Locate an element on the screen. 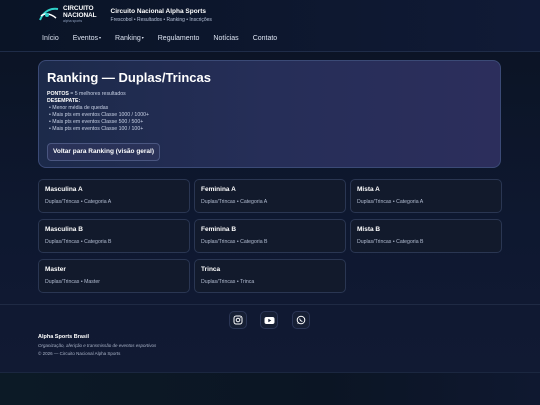  logo: CIRCUITO NACIONAL alpha sports is located at coordinates (67, 15).